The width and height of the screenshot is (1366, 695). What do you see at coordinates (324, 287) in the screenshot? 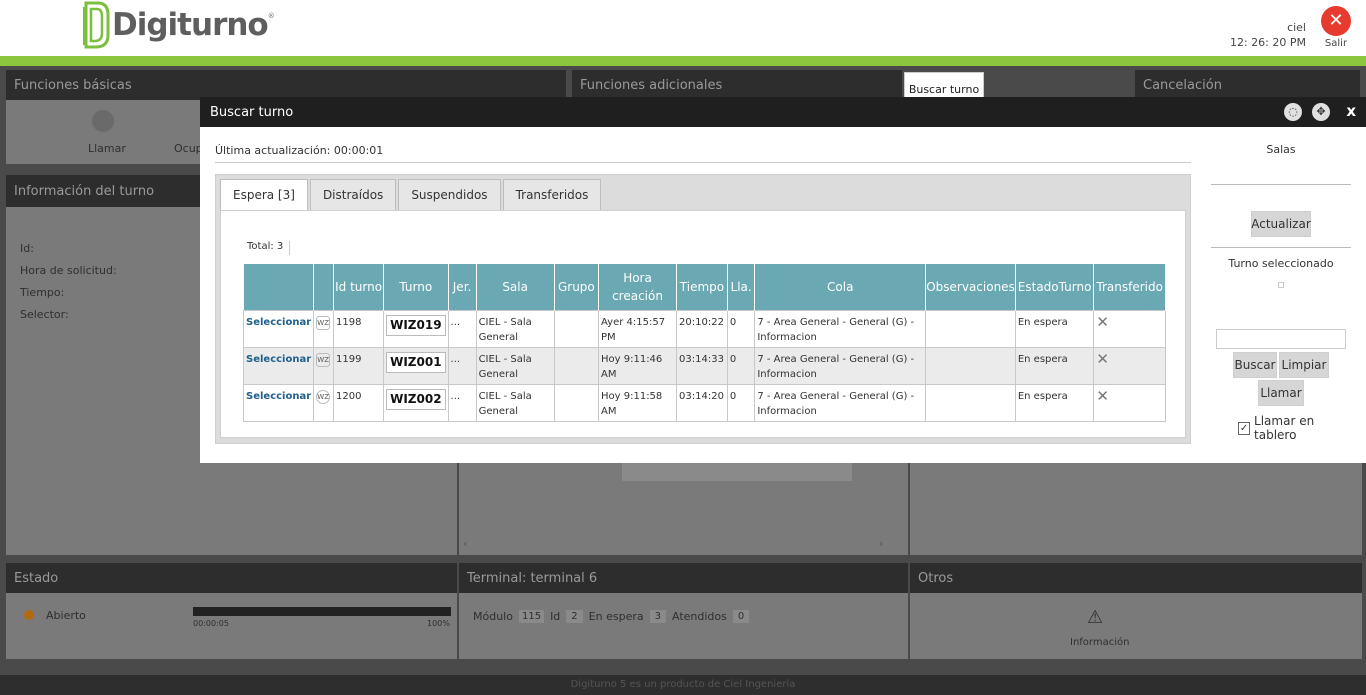
I see `col-header` at bounding box center [324, 287].